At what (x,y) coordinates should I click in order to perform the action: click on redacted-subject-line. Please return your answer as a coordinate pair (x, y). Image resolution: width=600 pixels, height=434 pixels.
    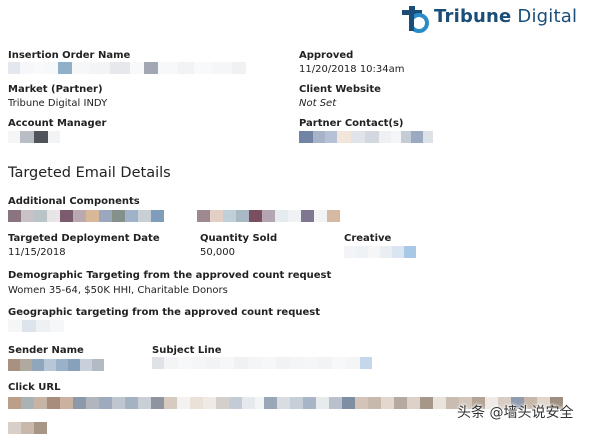
    Looking at the image, I should click on (262, 363).